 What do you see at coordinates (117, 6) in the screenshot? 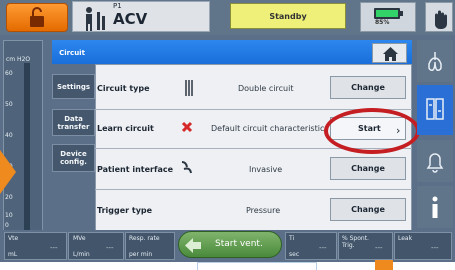
I see `mode-preset-label: P1` at bounding box center [117, 6].